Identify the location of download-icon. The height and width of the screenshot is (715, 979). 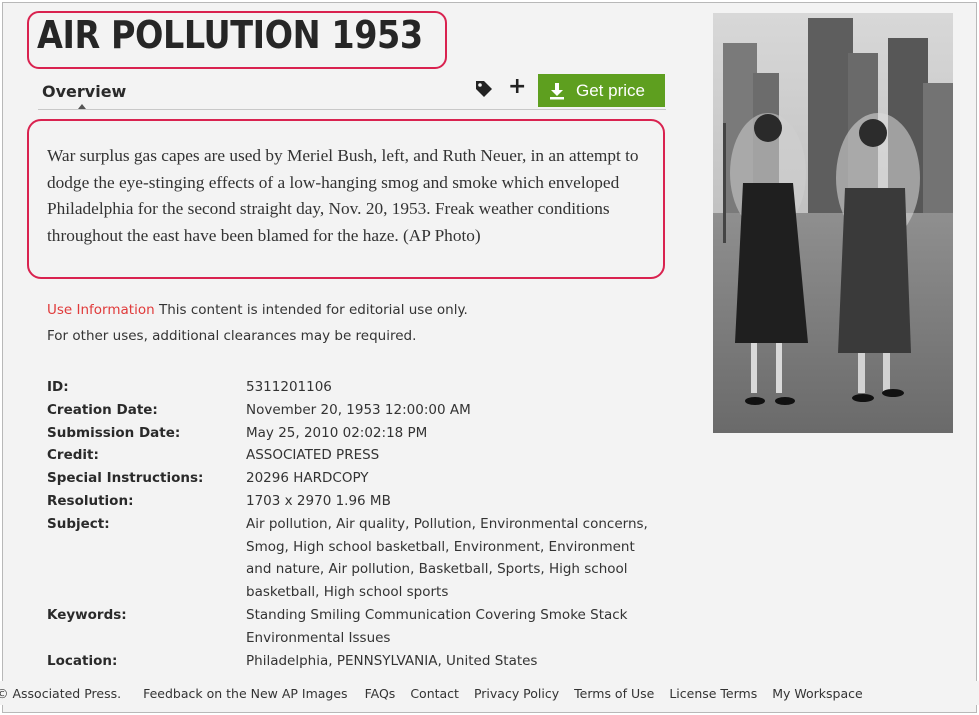
(557, 90).